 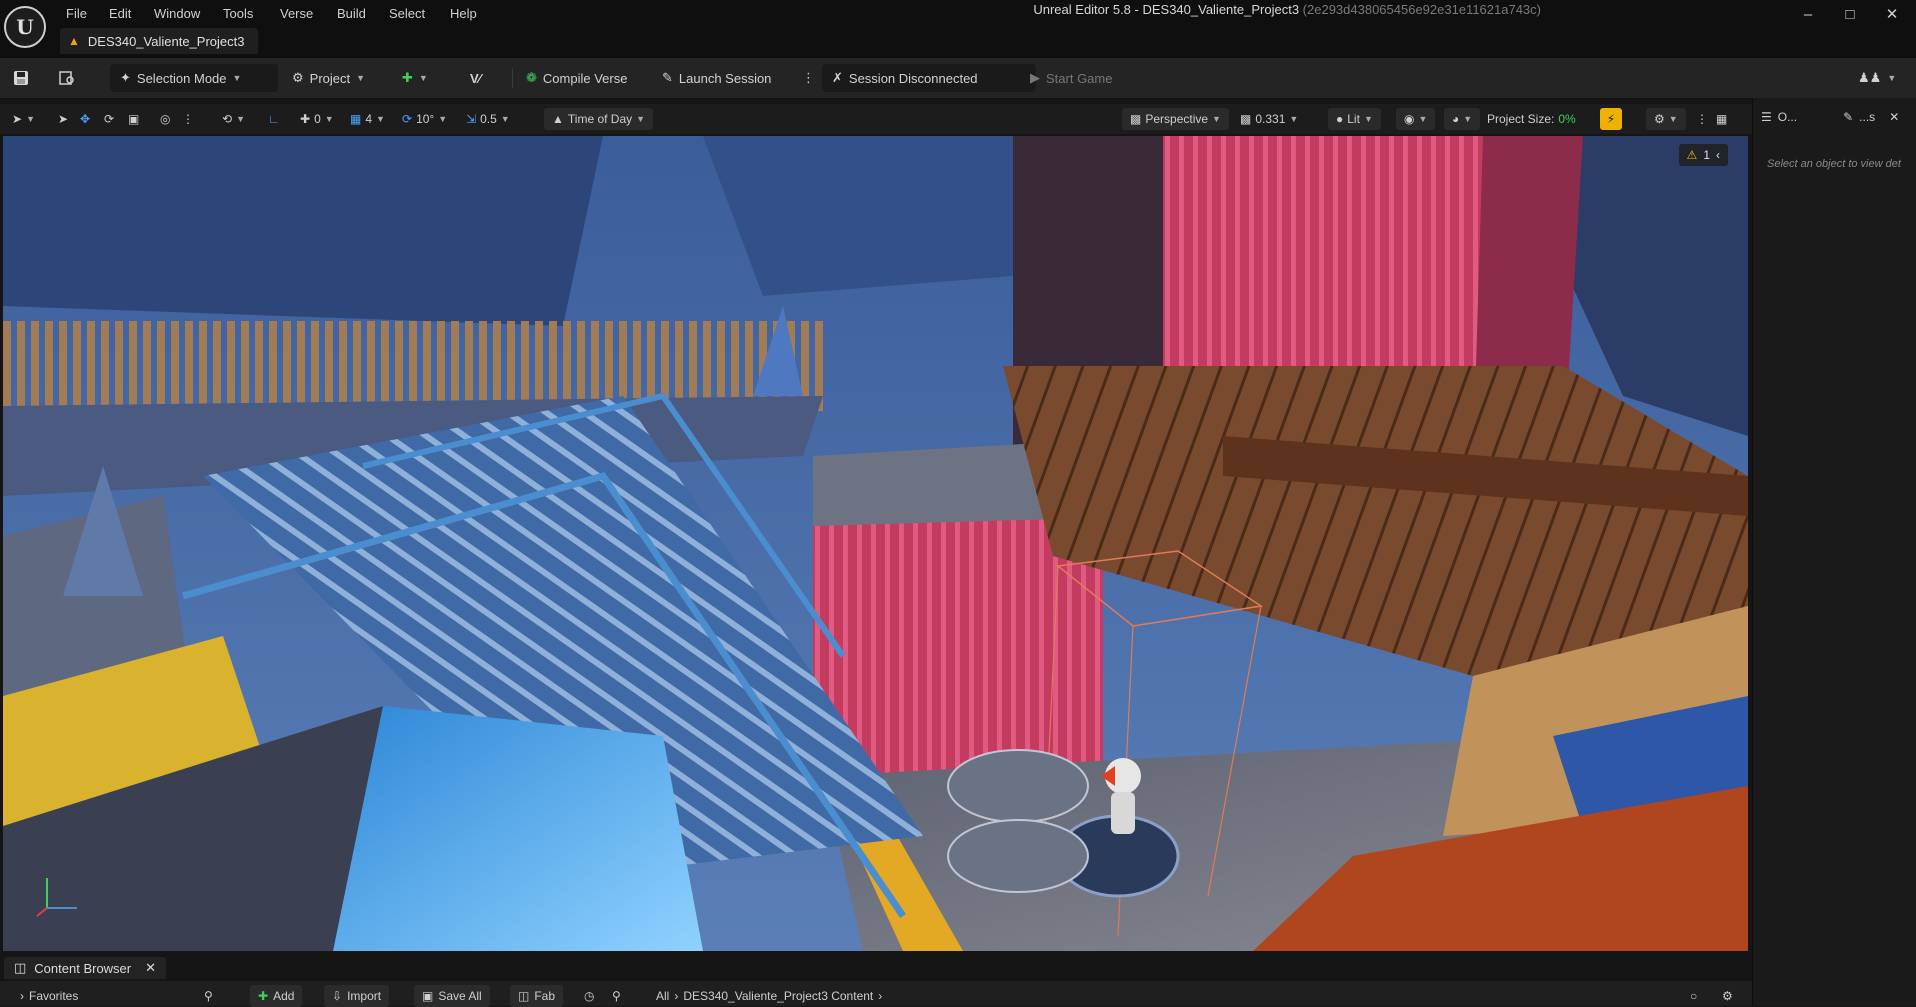 What do you see at coordinates (1834, 164) in the screenshot?
I see `details-empty-hint: Select an object to view det` at bounding box center [1834, 164].